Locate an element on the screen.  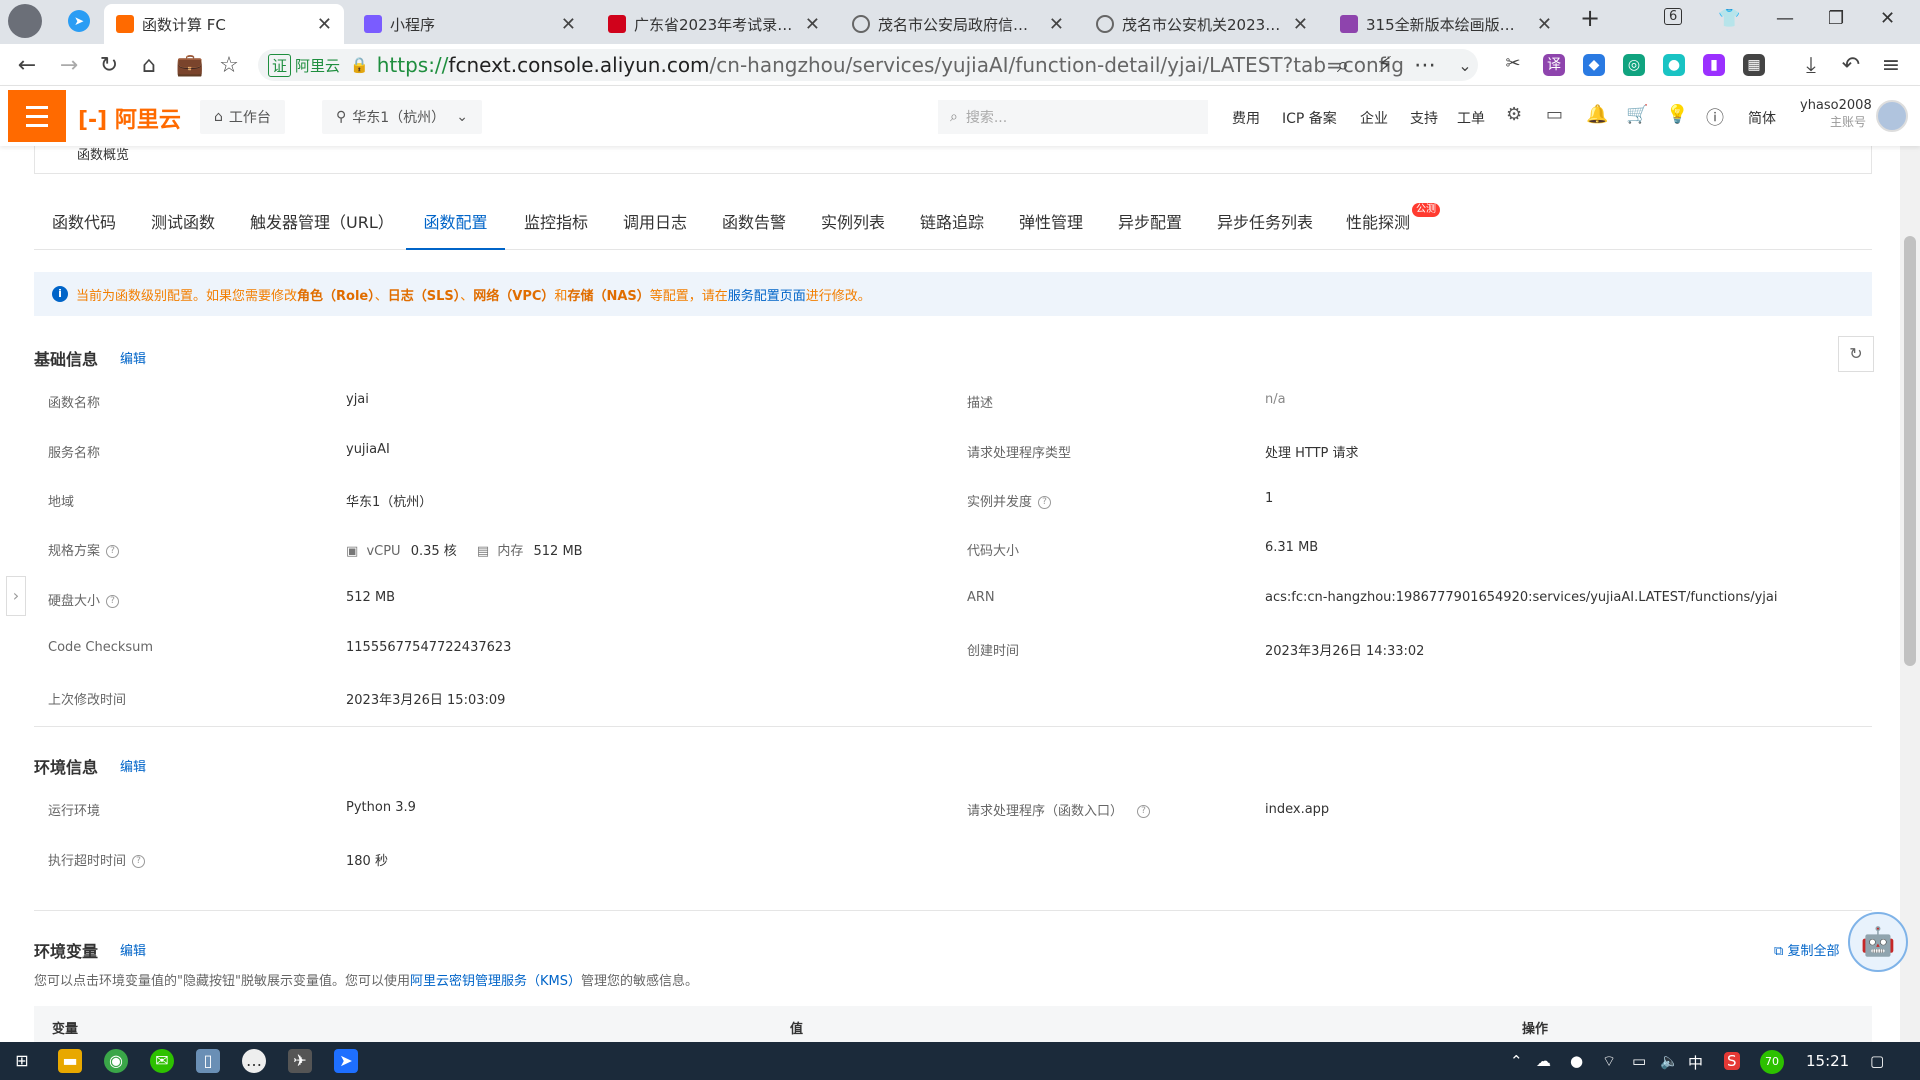
minimize-icon: — is located at coordinates (1785, 18).